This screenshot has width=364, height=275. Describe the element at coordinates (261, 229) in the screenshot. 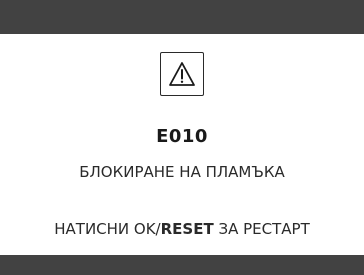

I see `instruction-suffix: ЗА РЕСТАРТ` at that location.